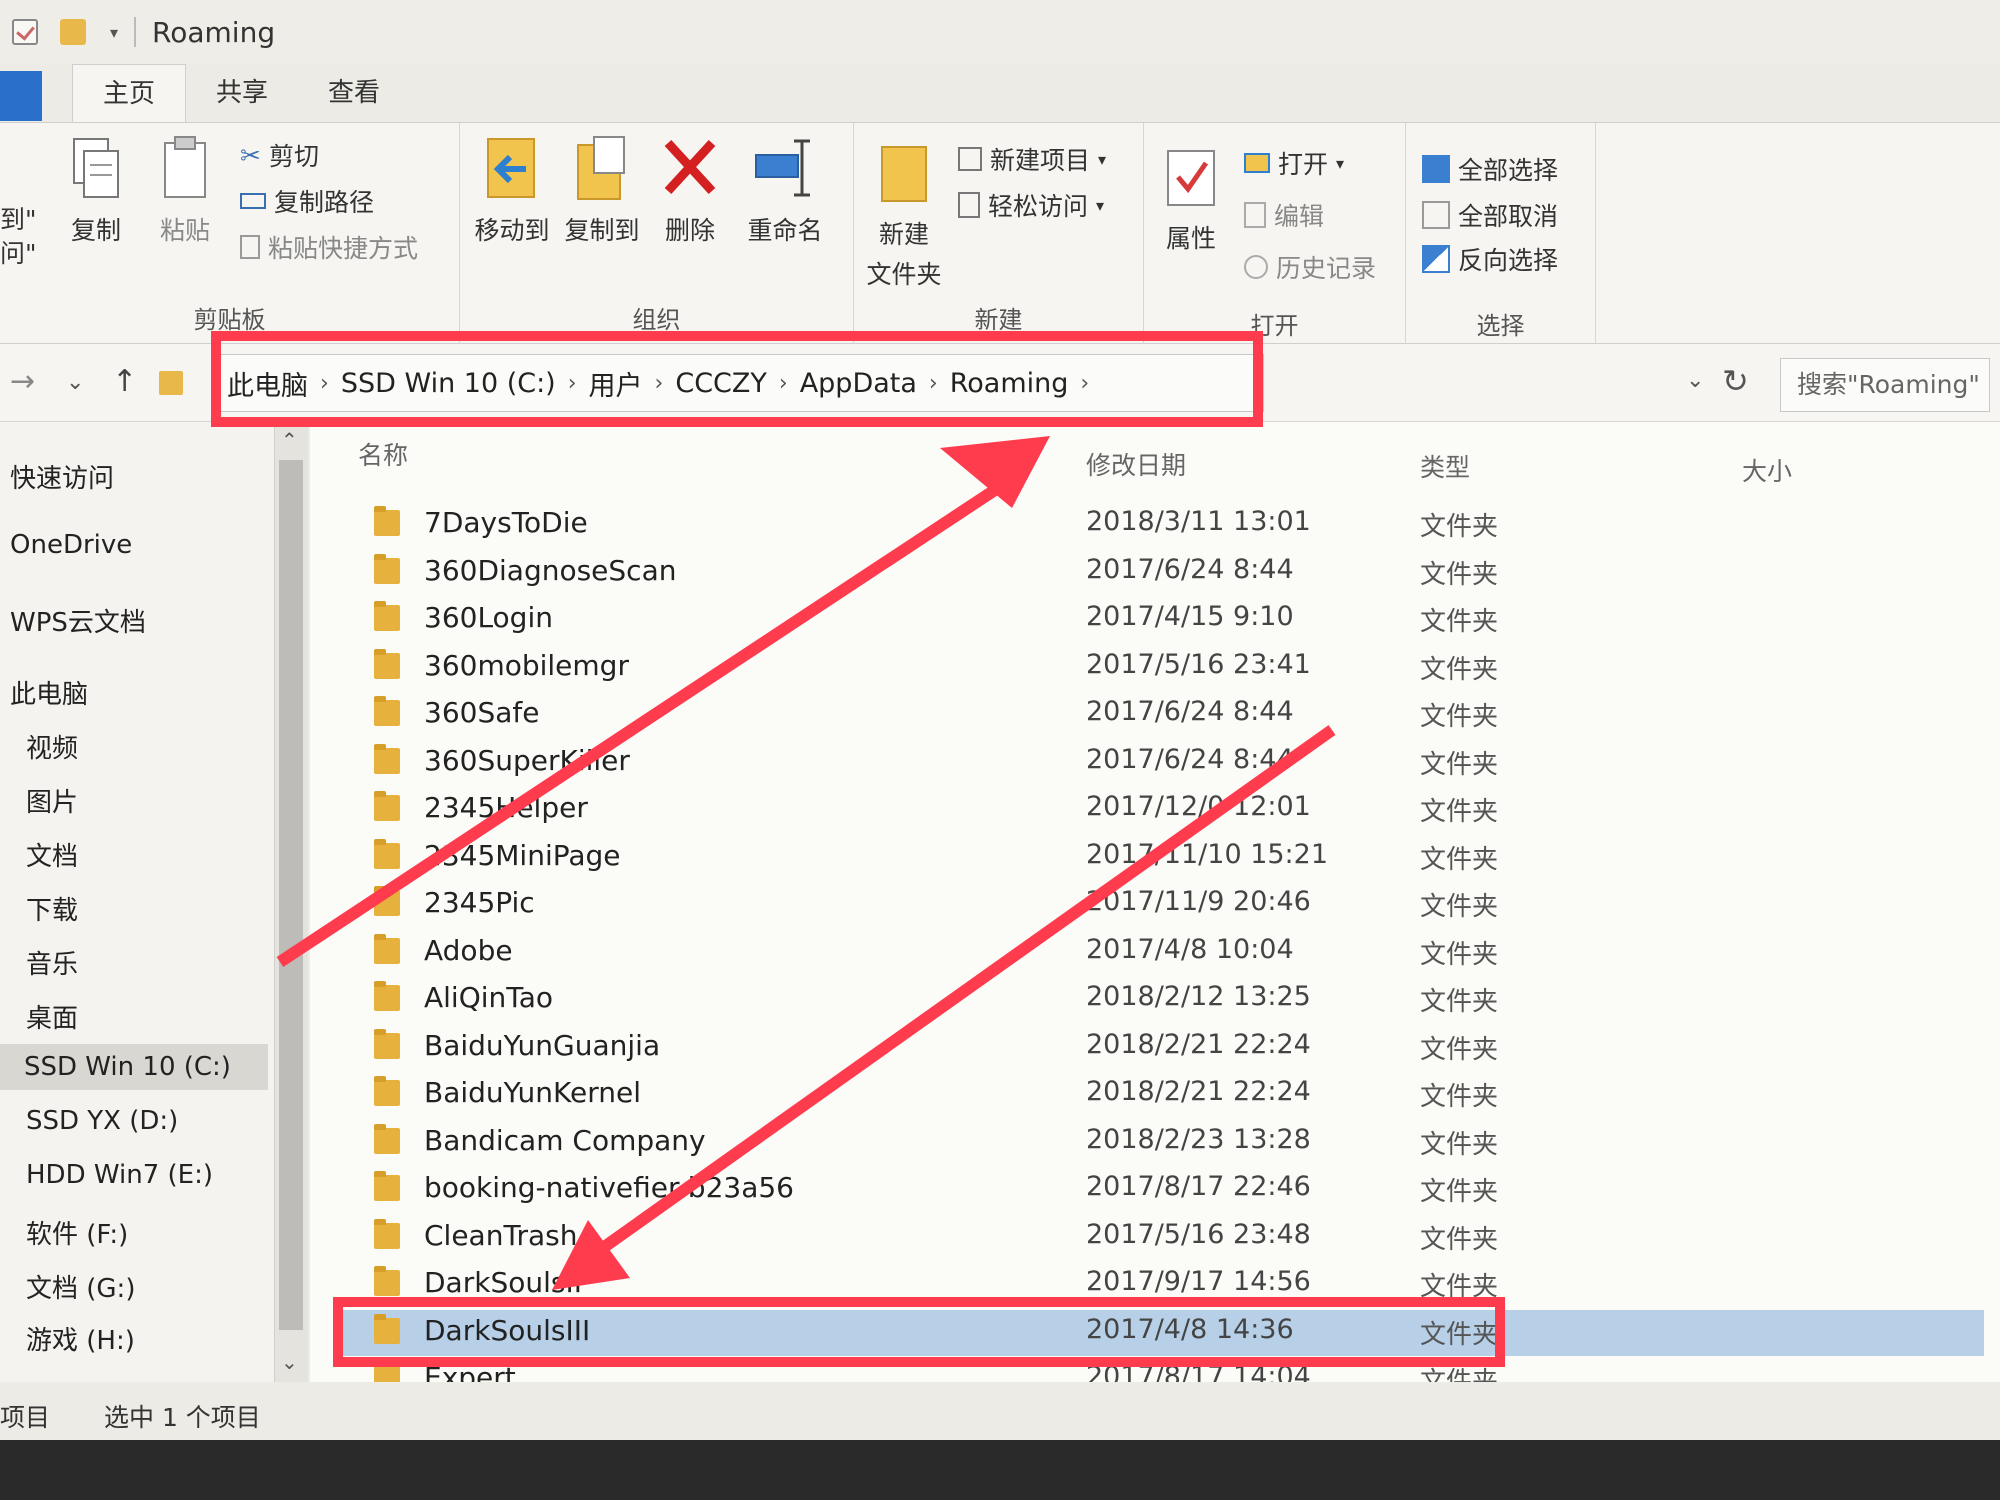 The height and width of the screenshot is (1500, 2000). What do you see at coordinates (690, 191) in the screenshot?
I see `delete-button: 删除` at bounding box center [690, 191].